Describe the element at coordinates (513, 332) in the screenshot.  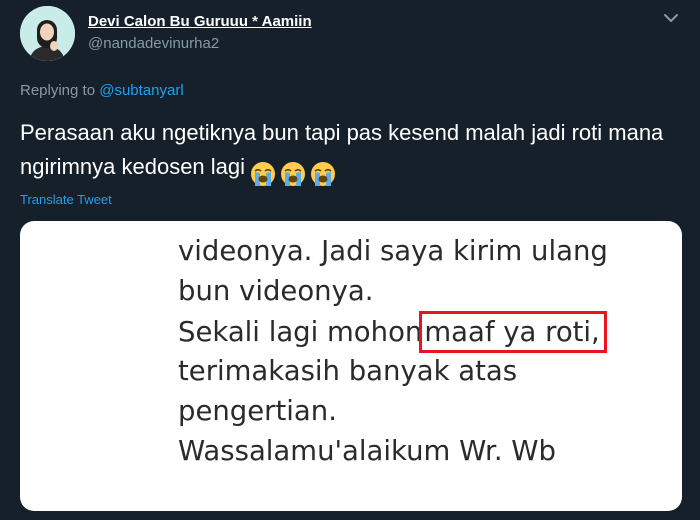
I see `highlight-box: maaf ya roti,` at that location.